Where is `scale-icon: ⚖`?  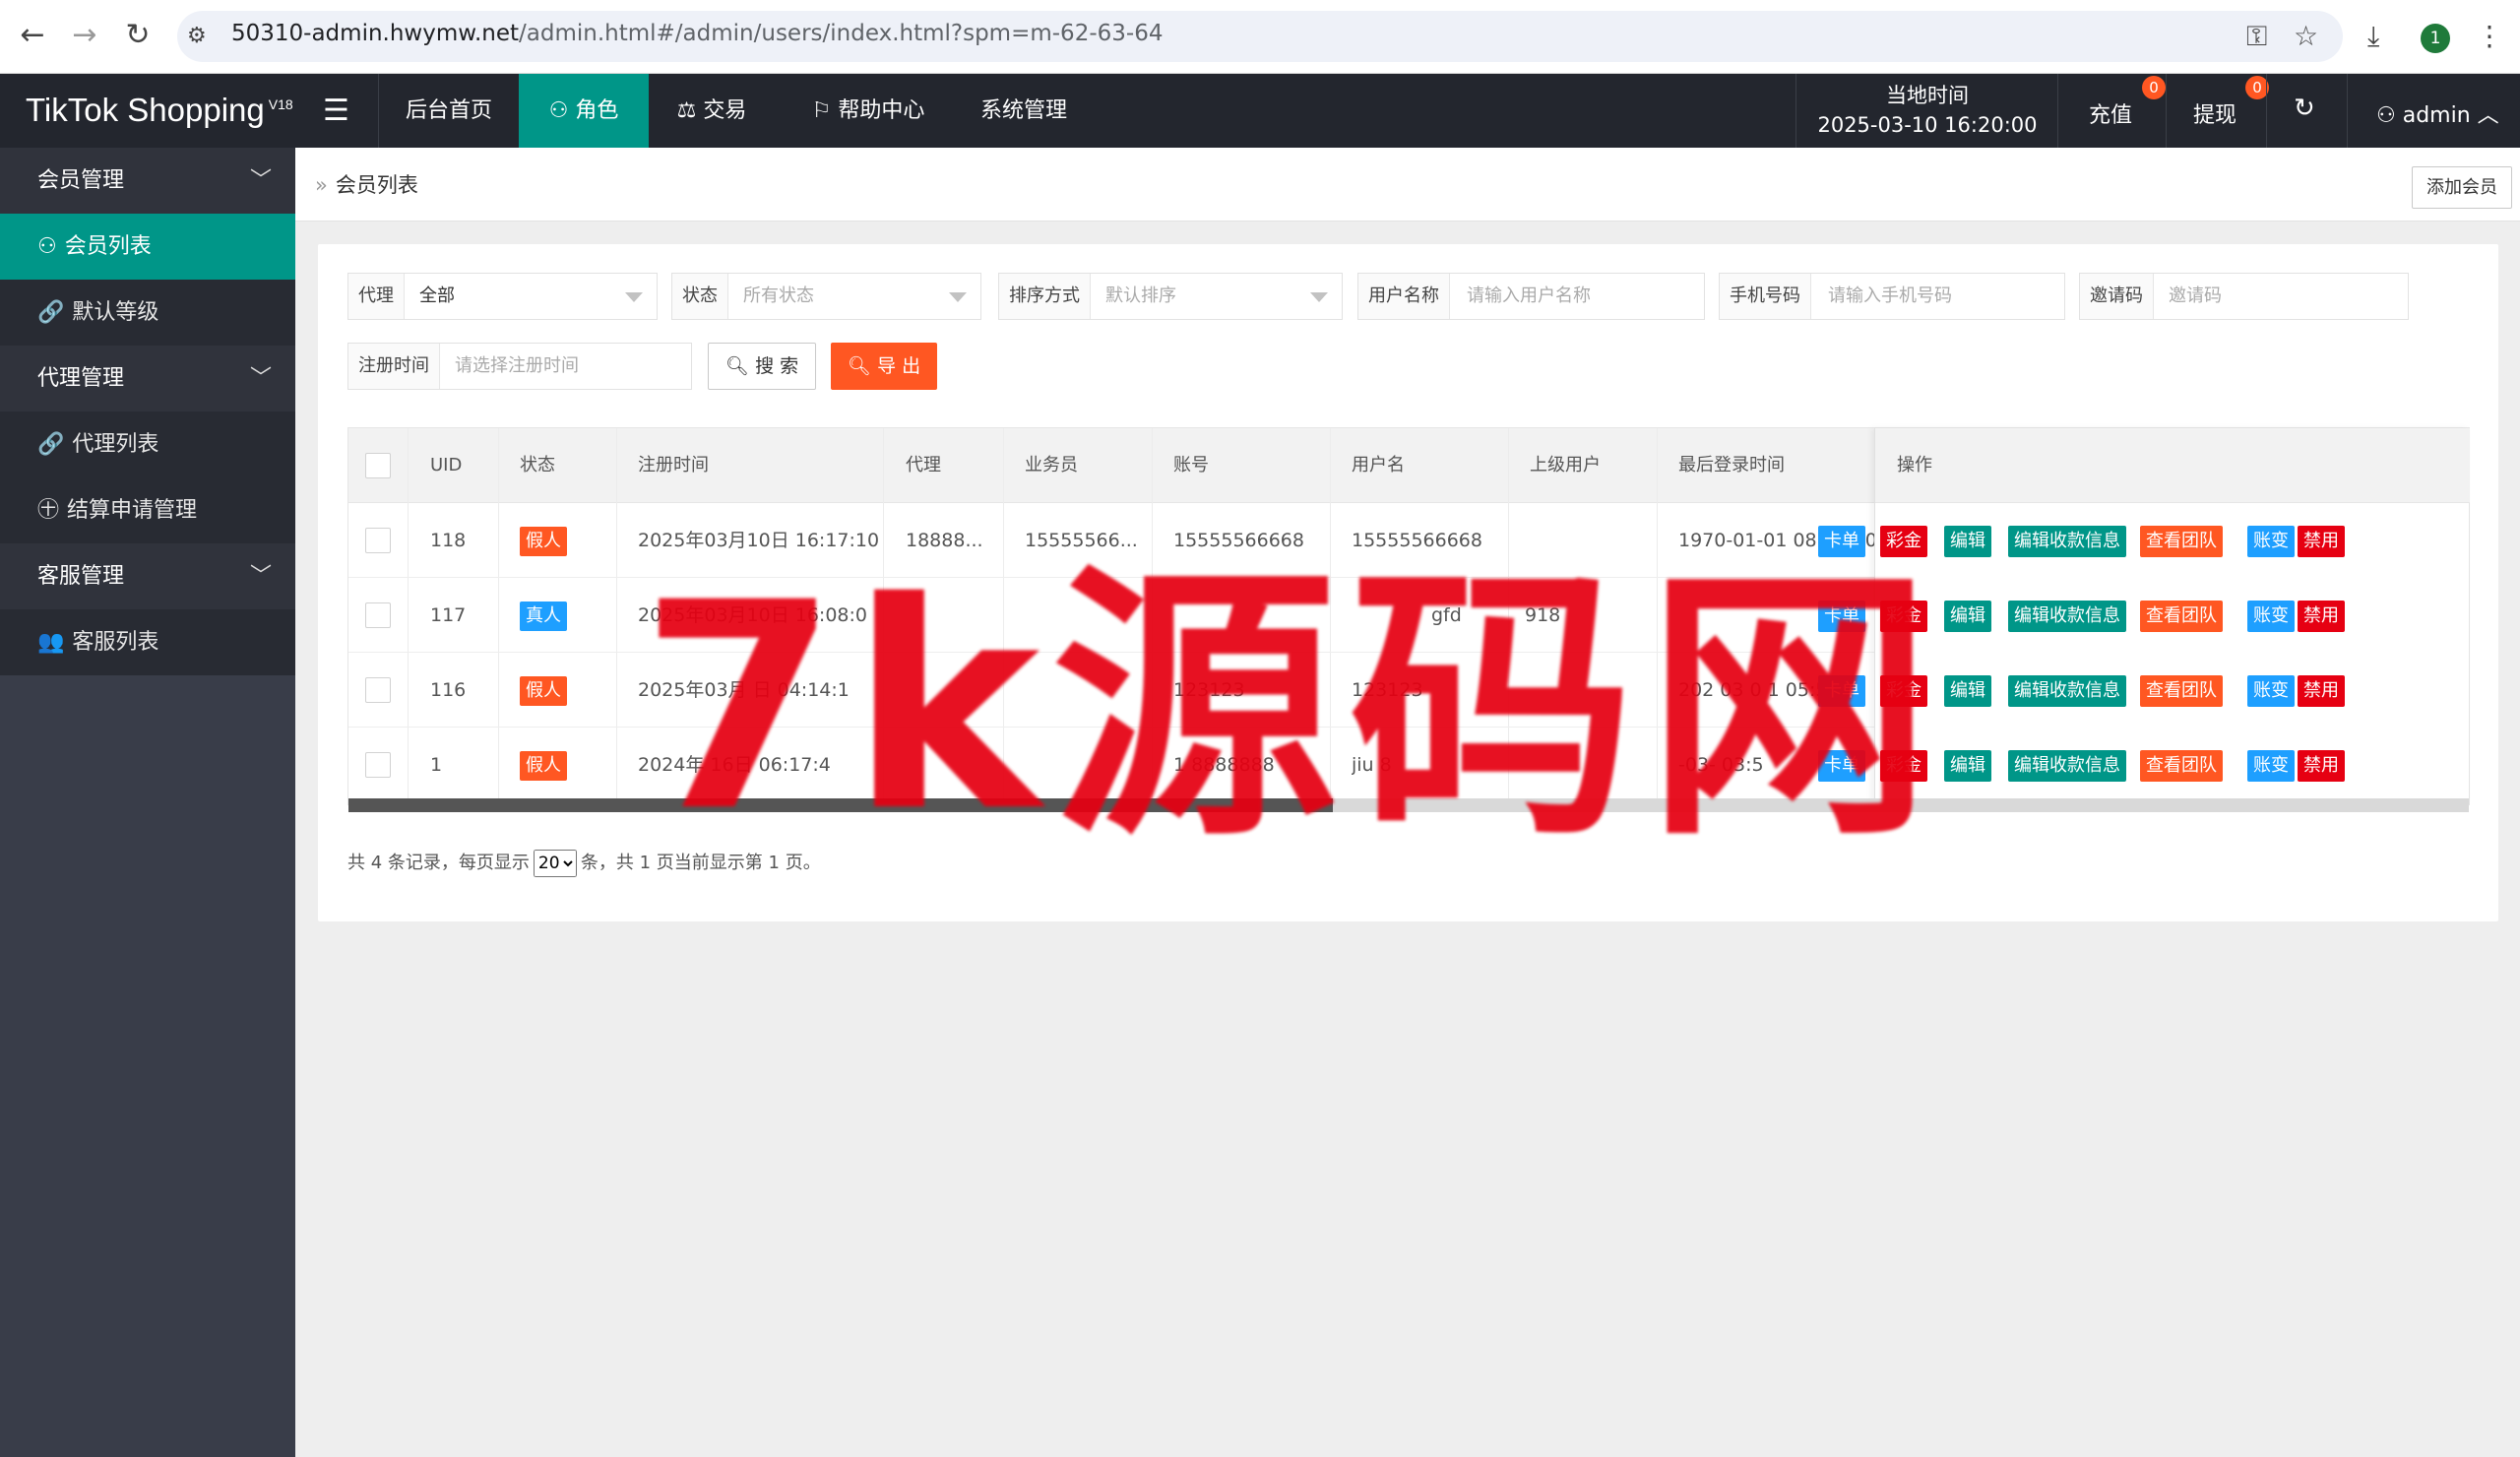 scale-icon: ⚖ is located at coordinates (690, 110).